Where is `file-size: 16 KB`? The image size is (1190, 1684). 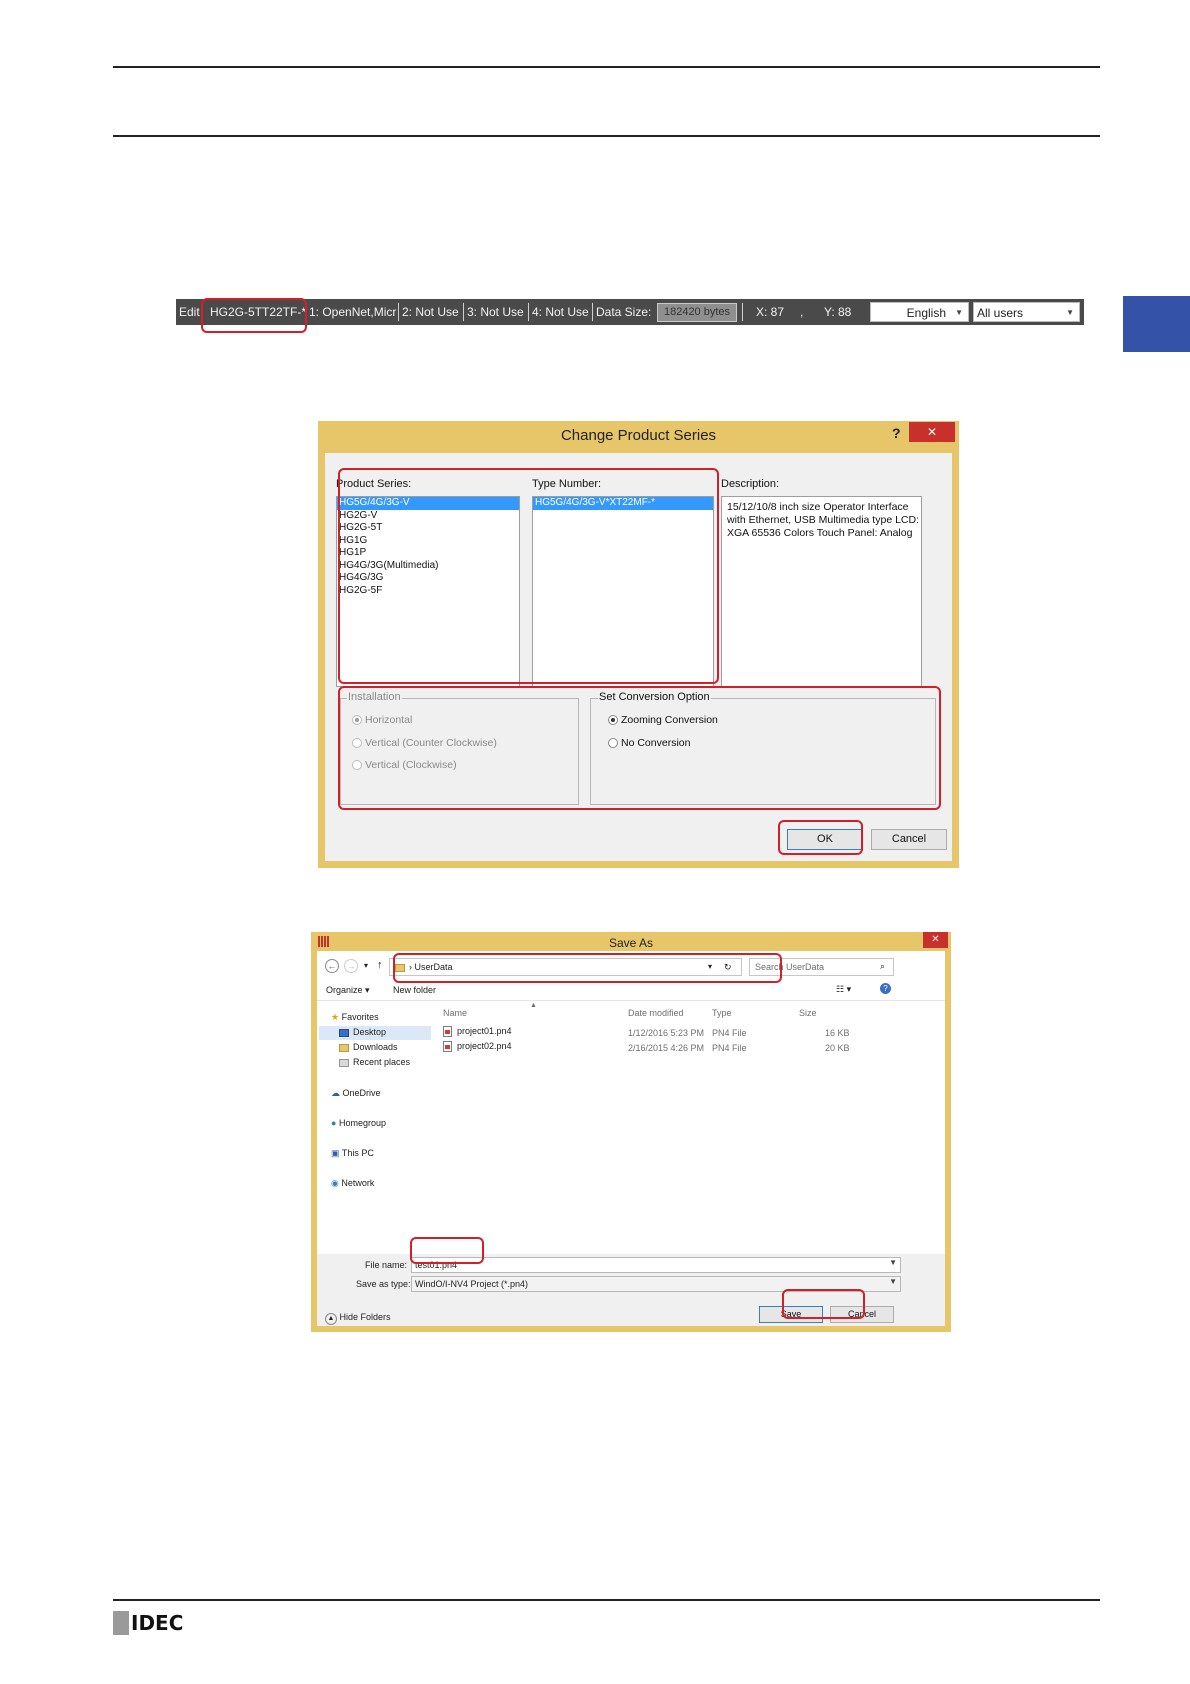 file-size: 16 KB is located at coordinates (837, 1033).